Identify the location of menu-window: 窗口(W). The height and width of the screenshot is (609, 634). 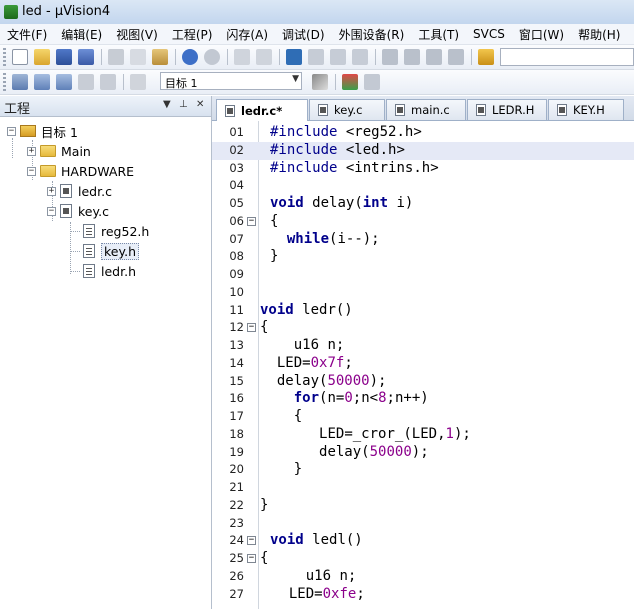
(541, 34).